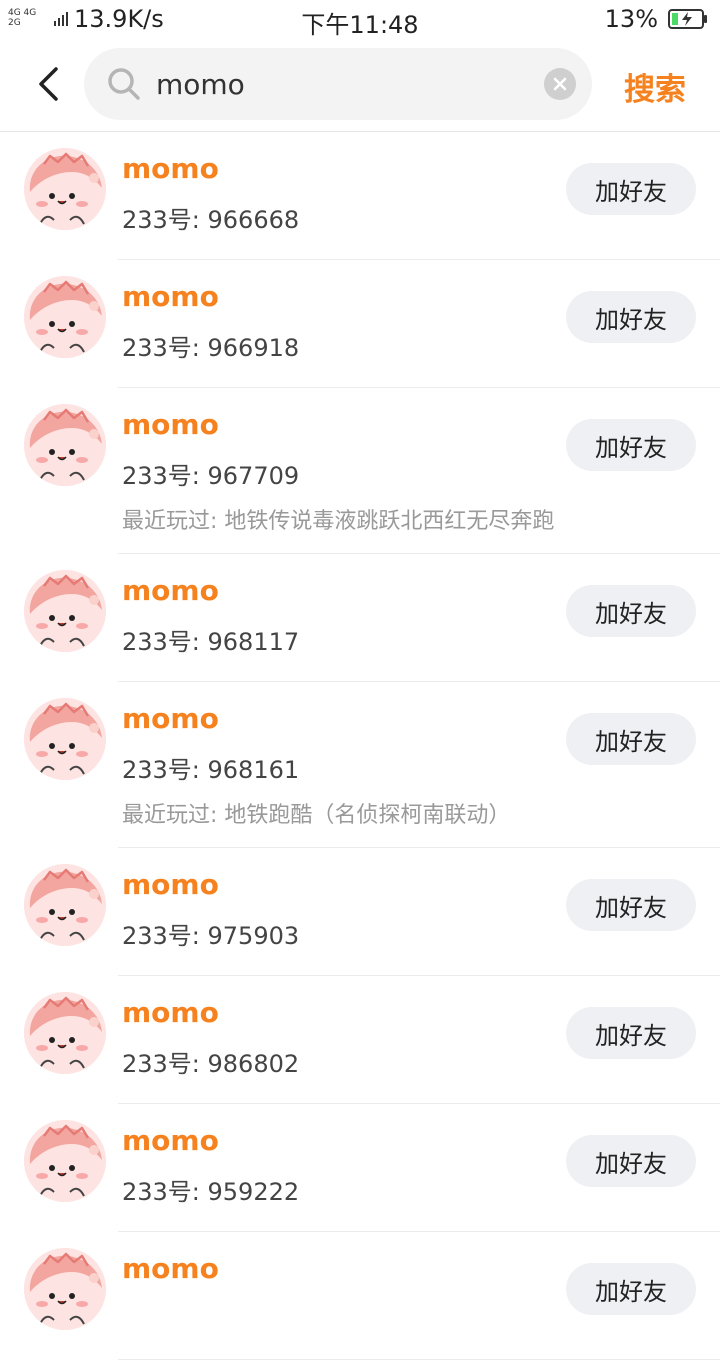  I want to click on battery-charging-icon, so click(687, 19).